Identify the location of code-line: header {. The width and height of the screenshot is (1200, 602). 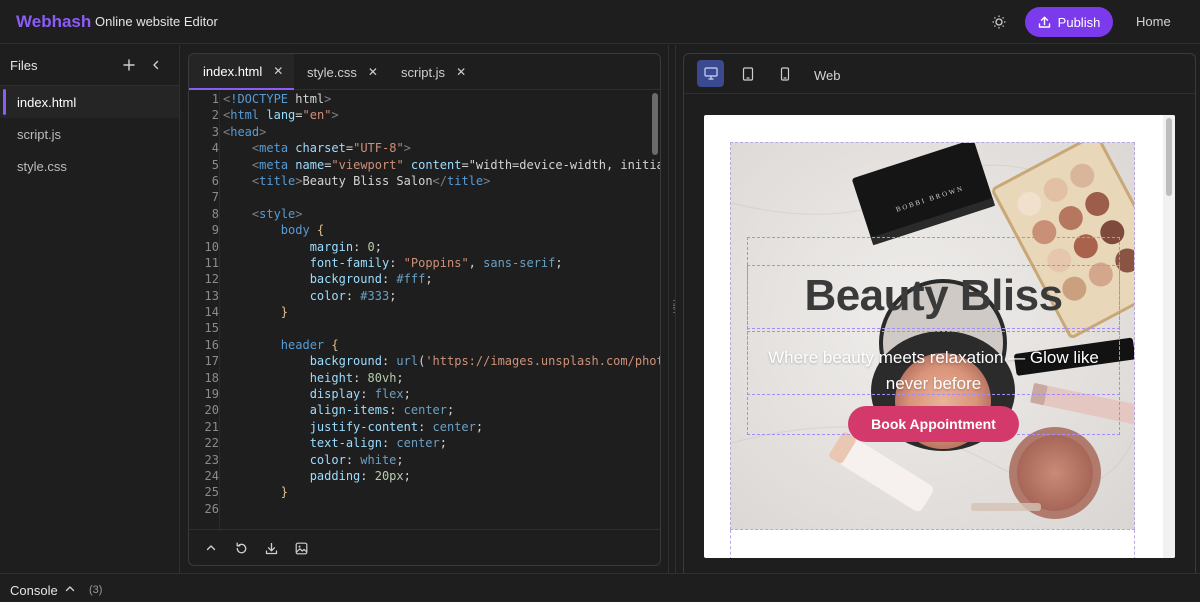
(441, 345).